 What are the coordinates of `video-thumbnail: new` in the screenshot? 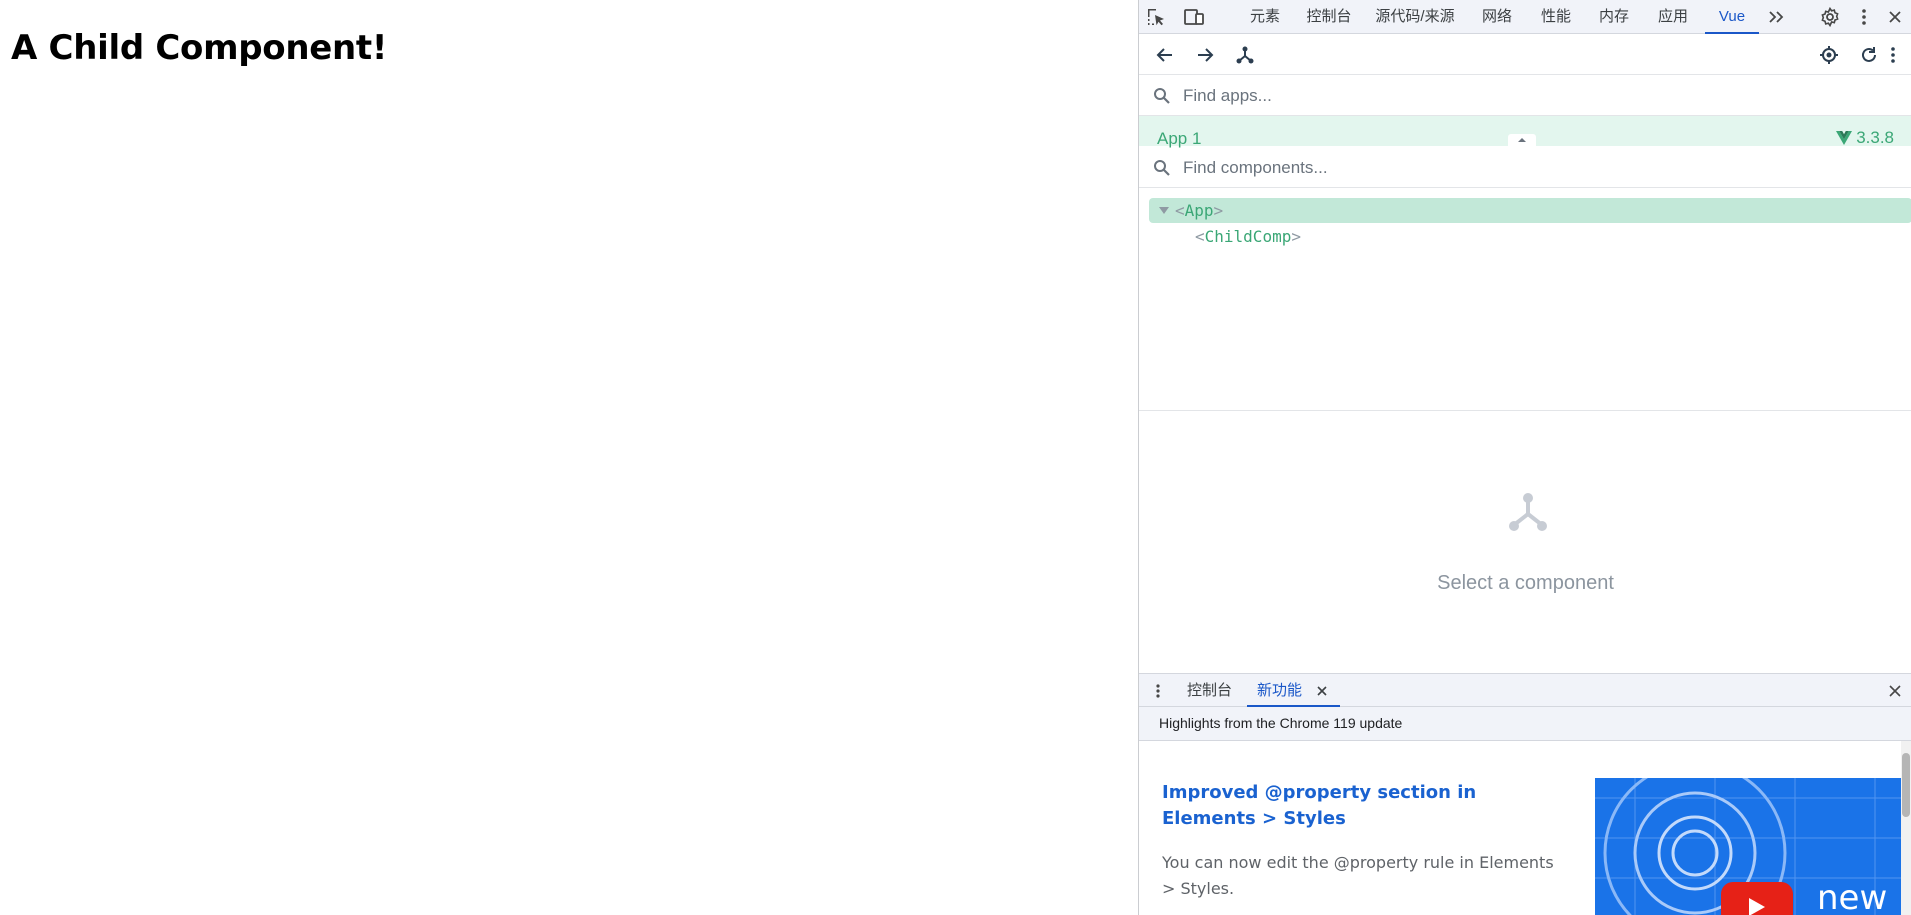 It's located at (1753, 846).